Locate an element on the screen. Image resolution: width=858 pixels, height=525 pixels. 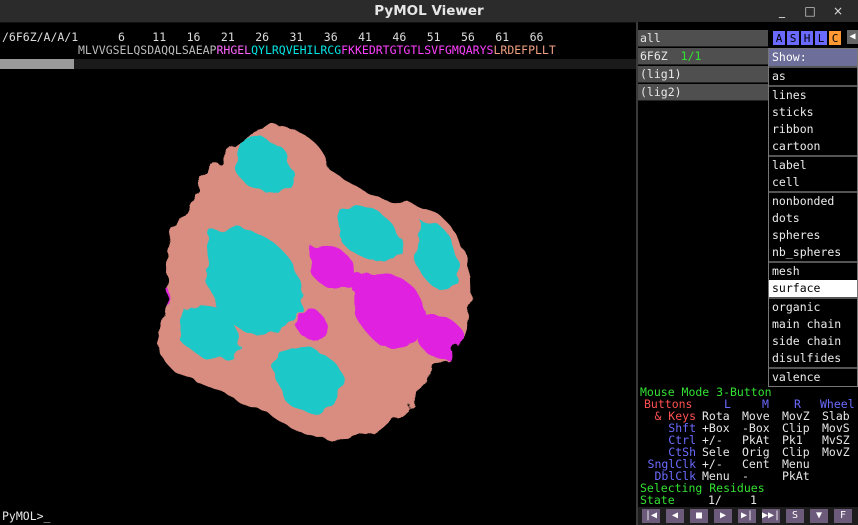
residue-number: 46 is located at coordinates (399, 37).